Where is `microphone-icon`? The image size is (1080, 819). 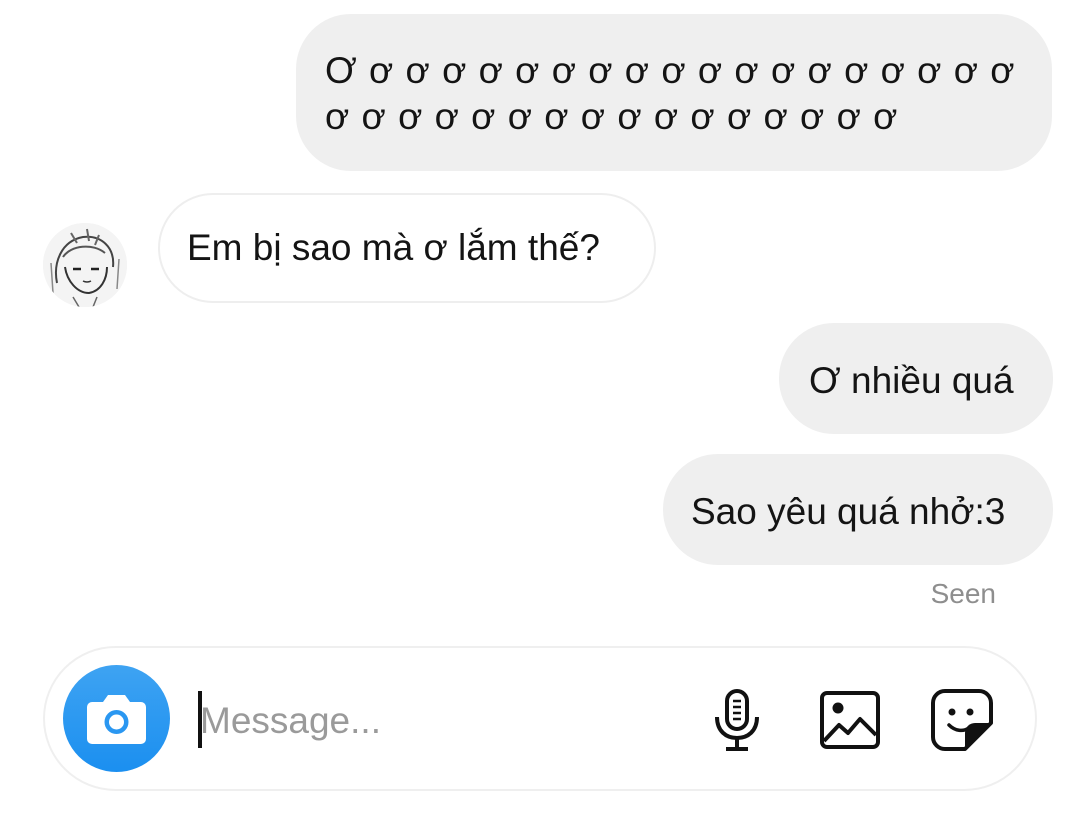 microphone-icon is located at coordinates (737, 720).